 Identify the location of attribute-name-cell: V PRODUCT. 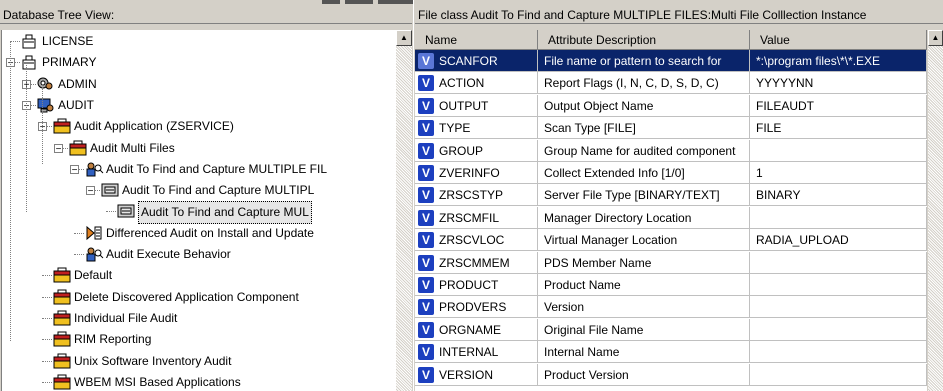
(476, 285).